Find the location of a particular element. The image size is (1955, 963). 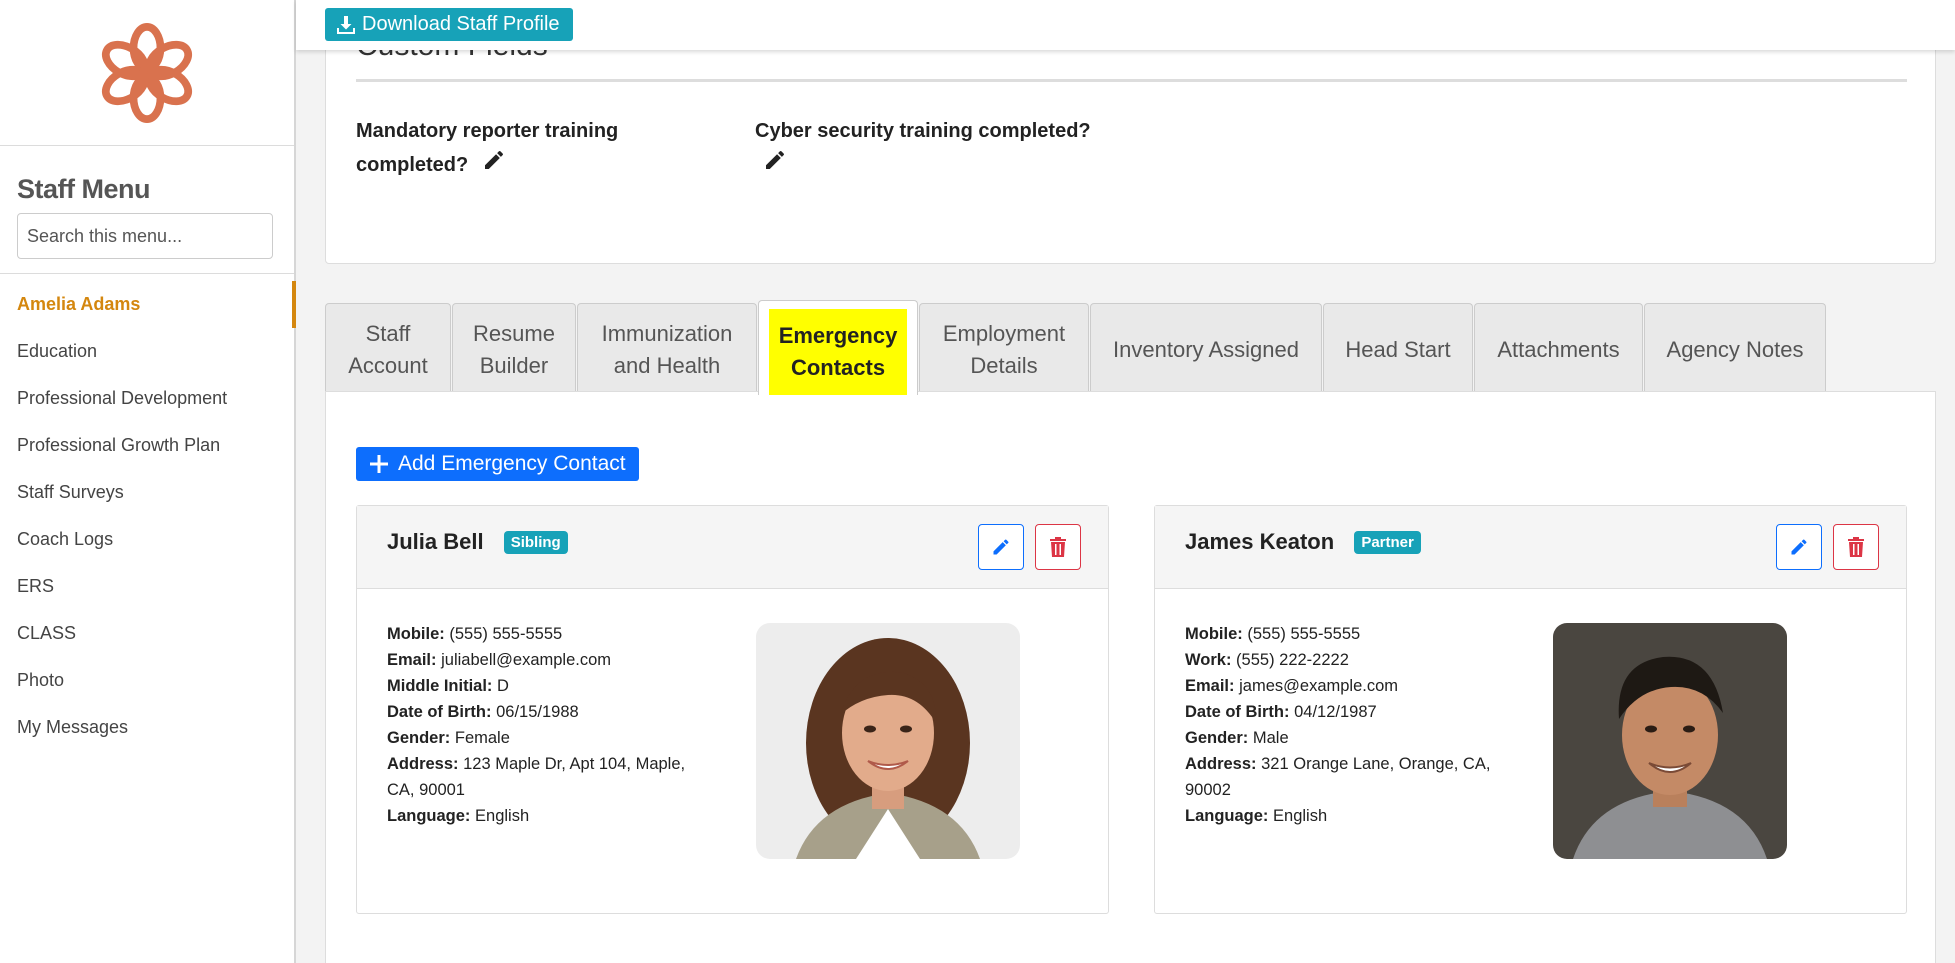

custom-field-cyber-security: Cyber security training completed? is located at coordinates (955, 149).